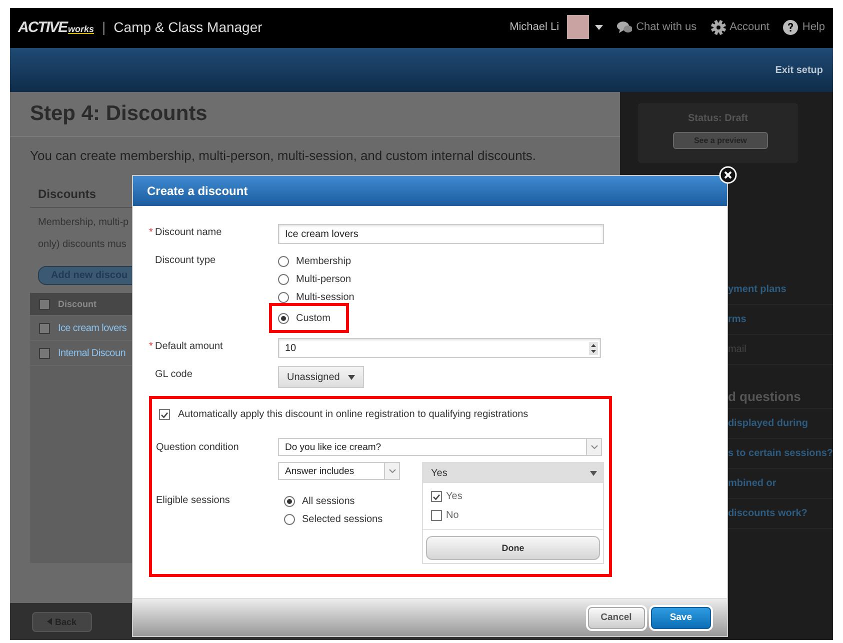  I want to click on answer-checkbox: No, so click(445, 515).